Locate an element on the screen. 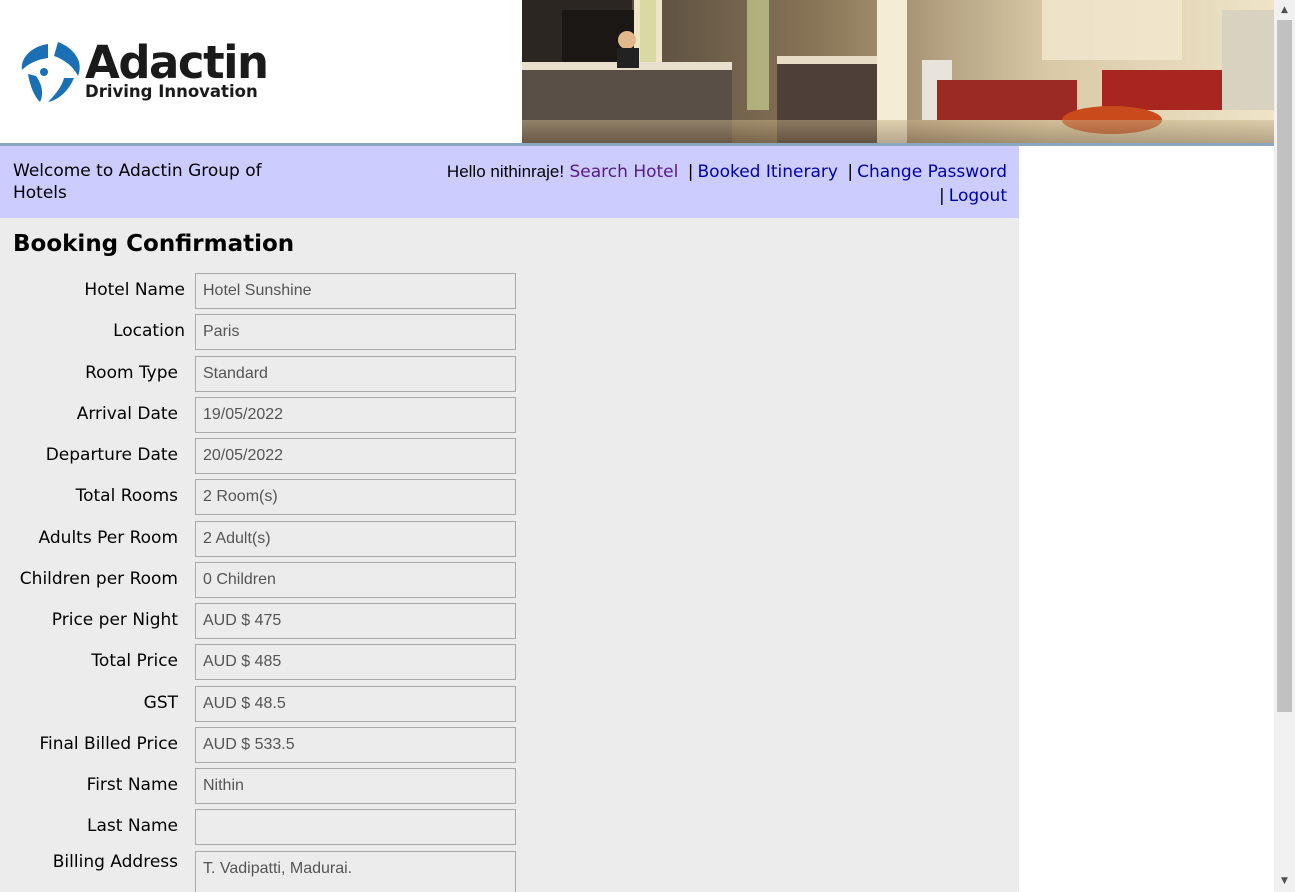 This screenshot has height=892, width=1295. search-hotel-link: Search Hotel is located at coordinates (624, 172).